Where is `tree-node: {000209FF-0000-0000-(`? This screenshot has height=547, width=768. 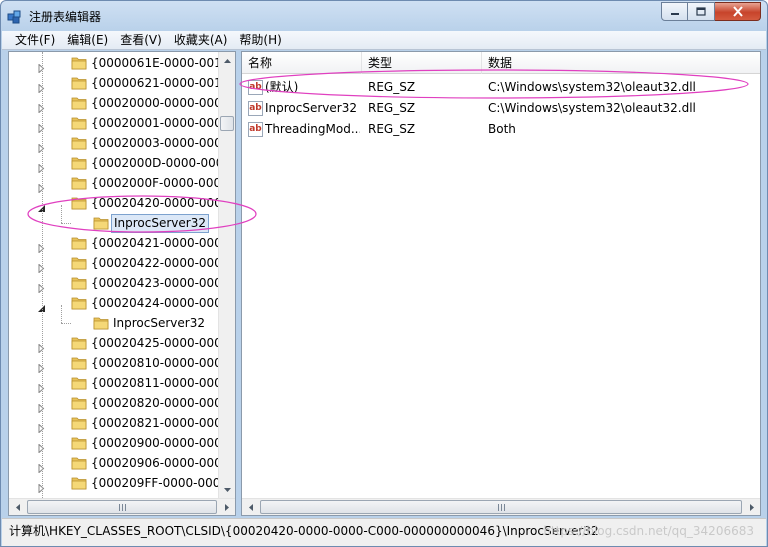 tree-node: {000209FF-0000-0000-( is located at coordinates (122, 483).